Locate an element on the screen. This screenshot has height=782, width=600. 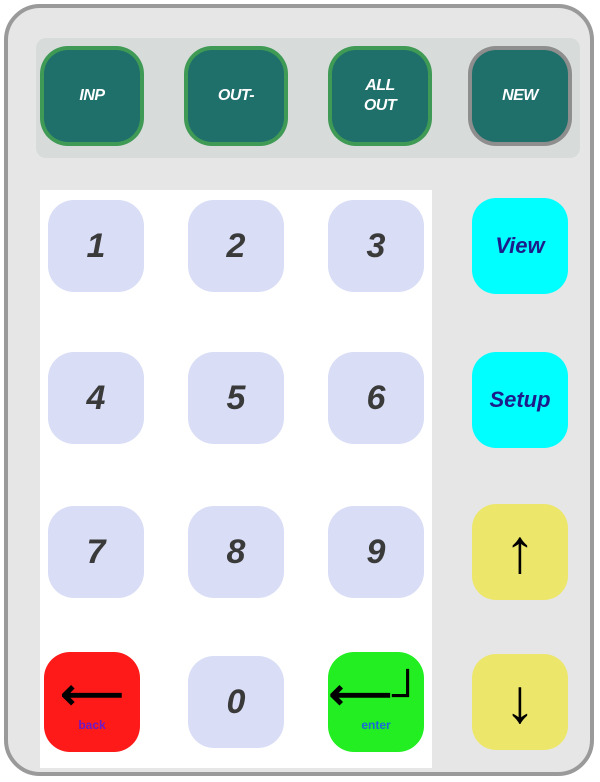
up-button: ↑ is located at coordinates (520, 552).